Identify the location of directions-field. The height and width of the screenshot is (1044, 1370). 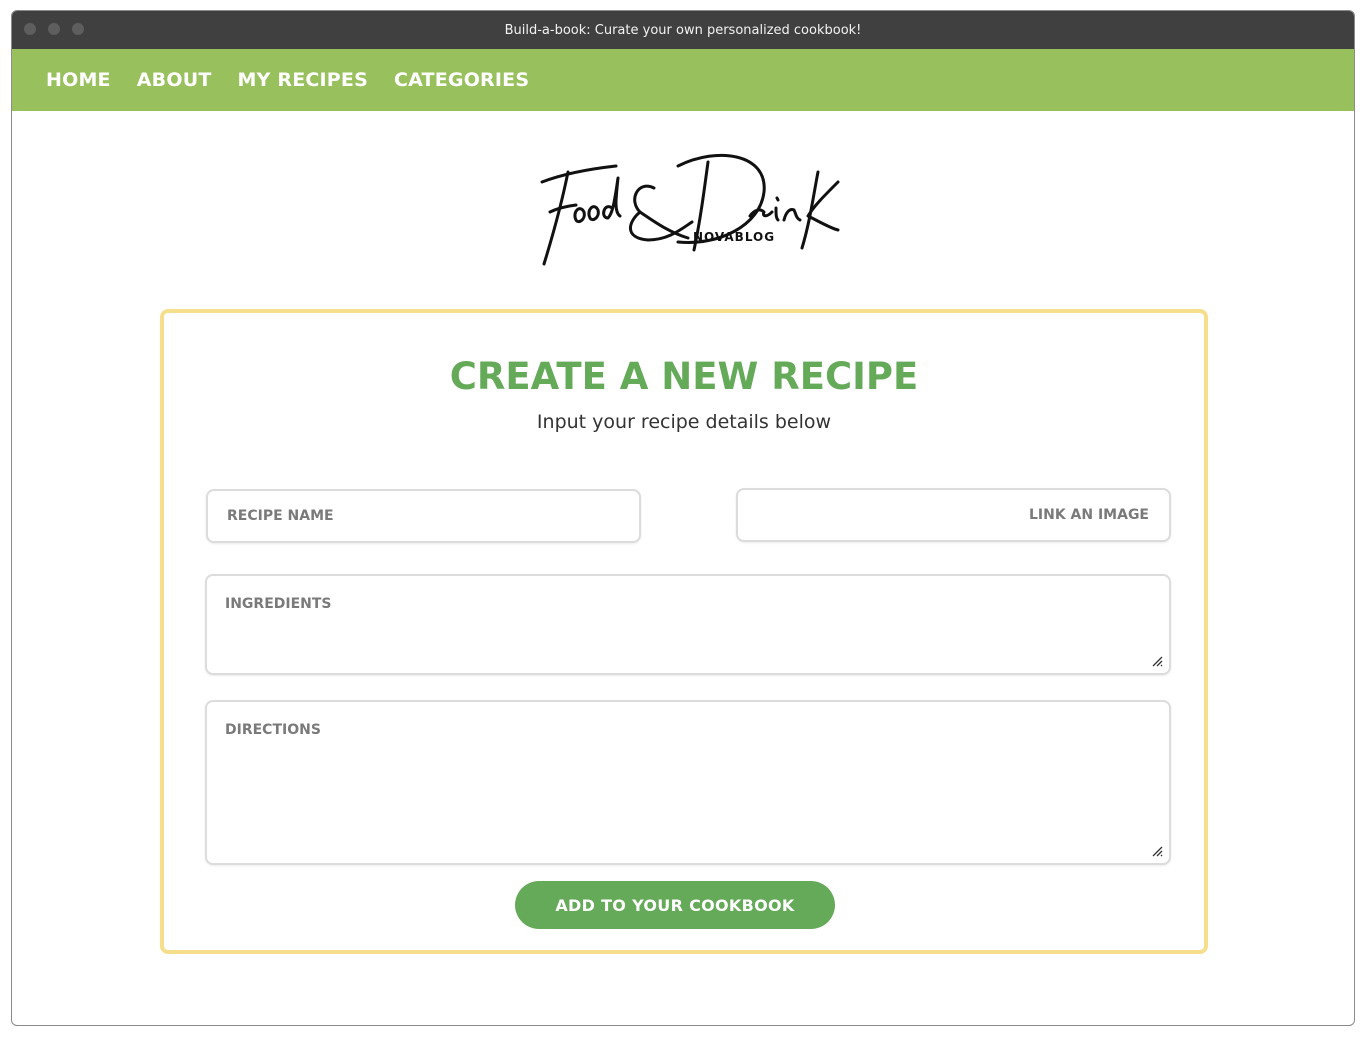
(688, 782).